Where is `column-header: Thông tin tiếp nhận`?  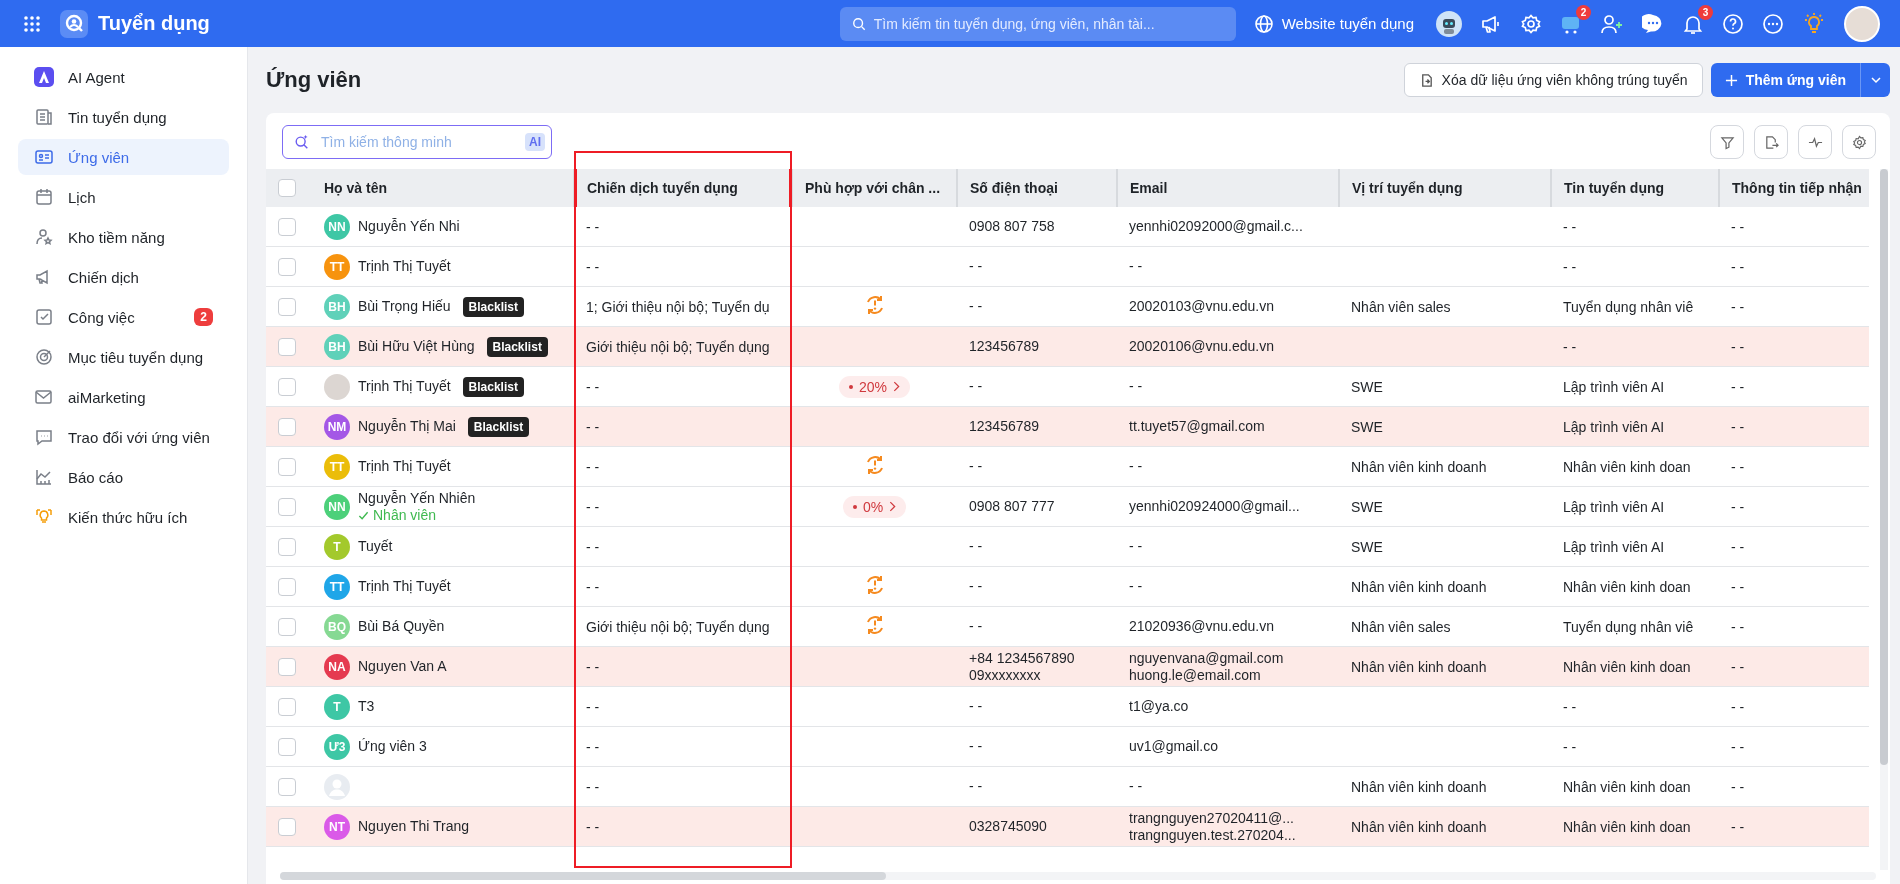
column-header: Thông tin tiếp nhận is located at coordinates (1794, 188).